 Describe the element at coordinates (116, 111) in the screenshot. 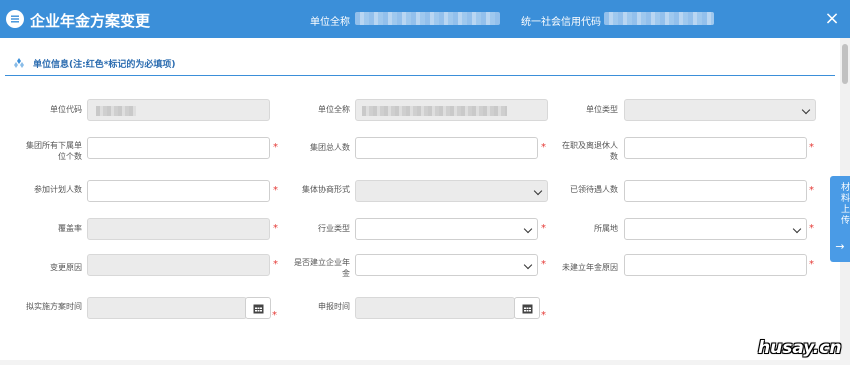

I see `unit-code-value-redacted` at that location.